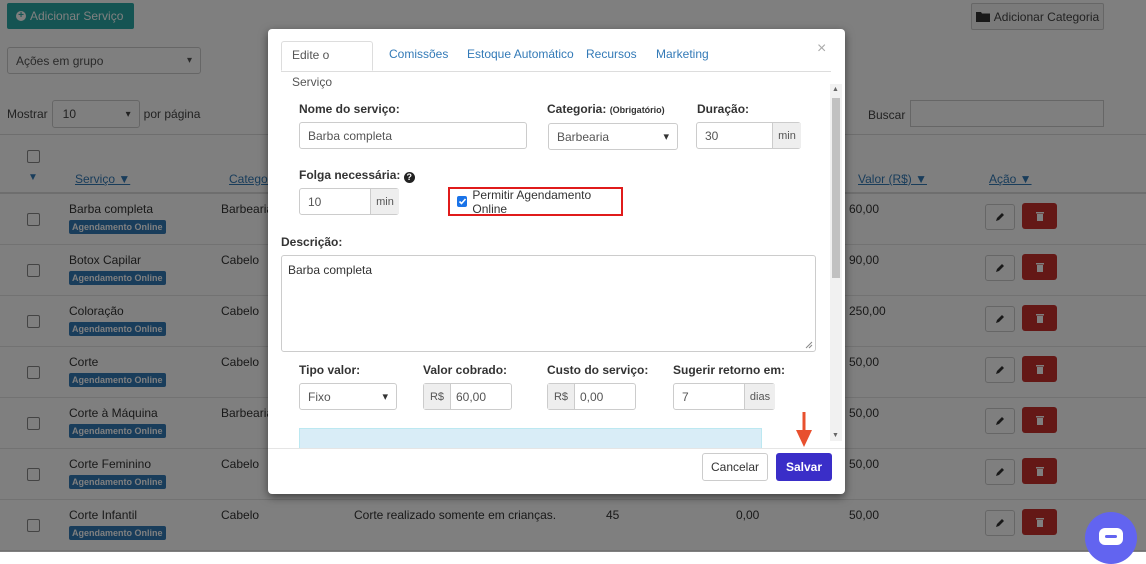 This screenshot has height=564, width=1146. What do you see at coordinates (724, 396) in the screenshot?
I see `return-input: 7 dias` at bounding box center [724, 396].